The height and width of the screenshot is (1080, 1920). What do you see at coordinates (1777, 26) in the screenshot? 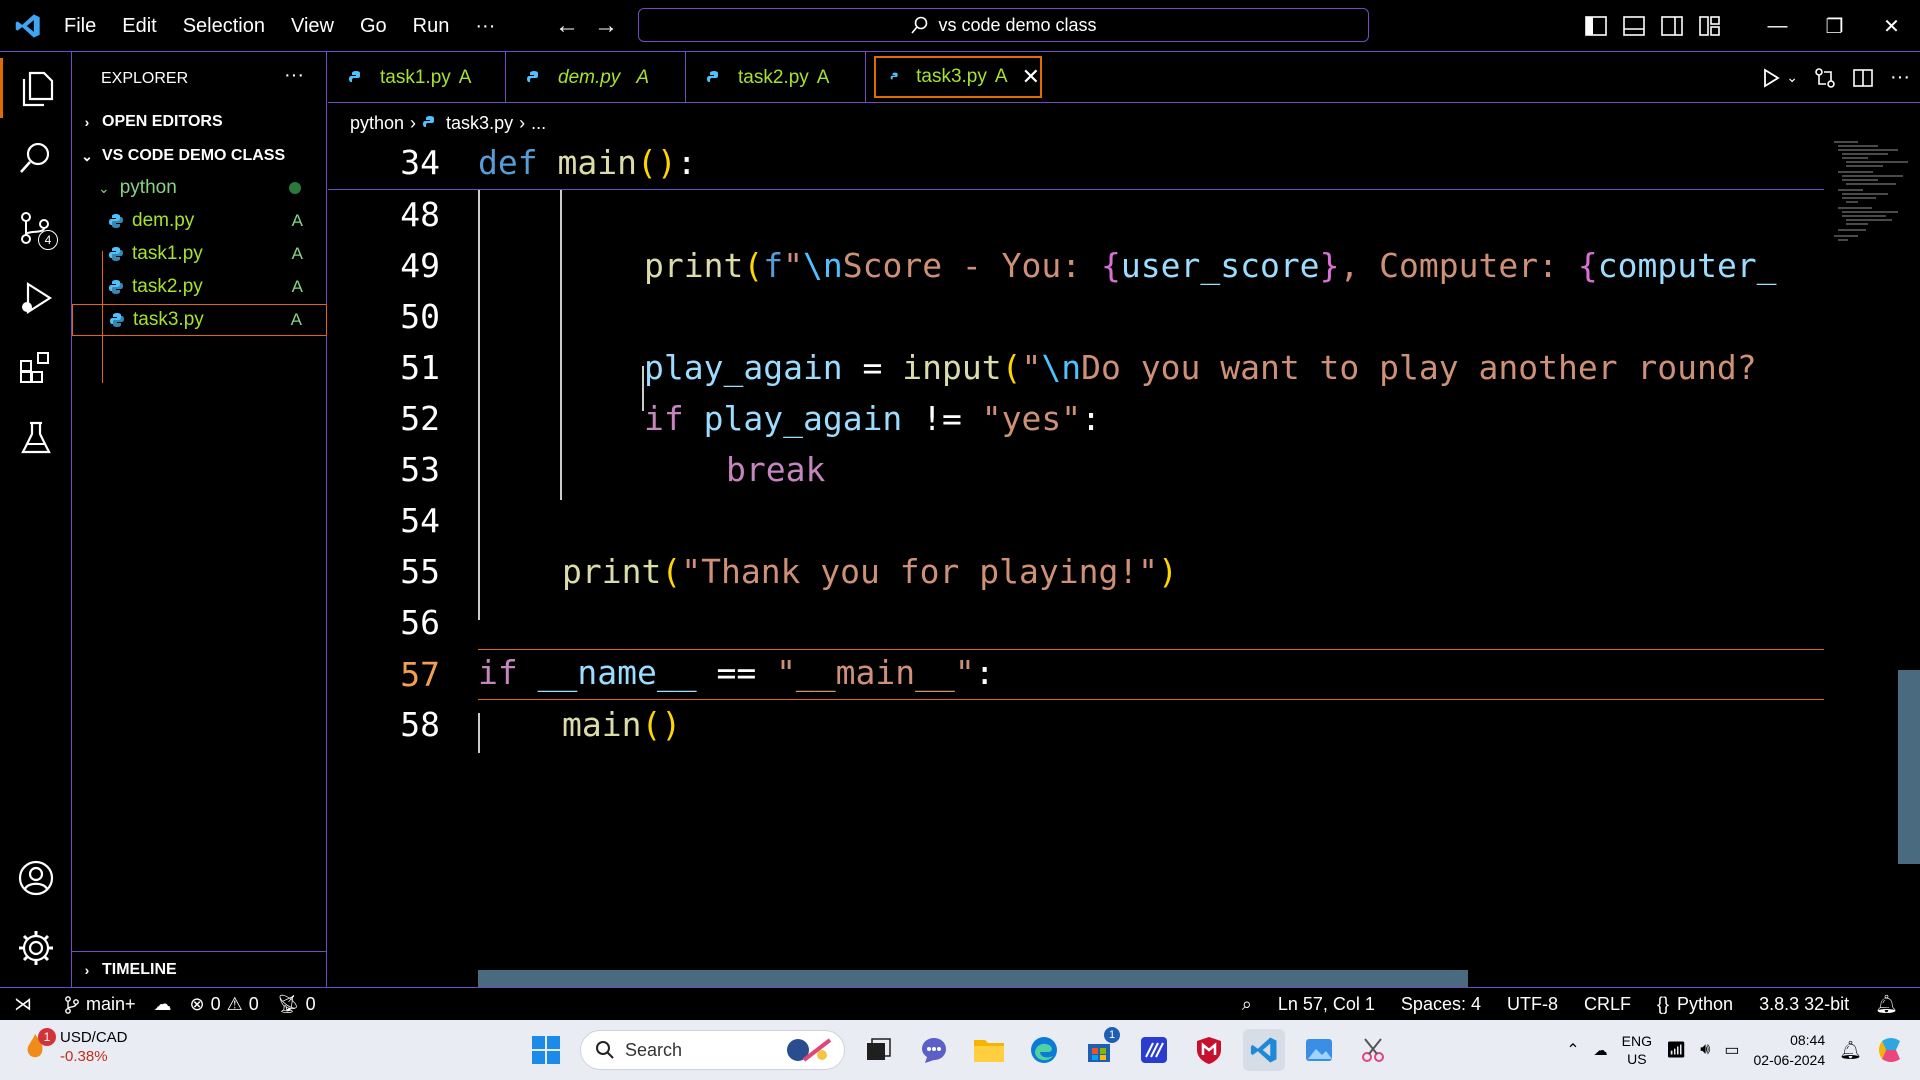
I see `minimize-button: —` at bounding box center [1777, 26].